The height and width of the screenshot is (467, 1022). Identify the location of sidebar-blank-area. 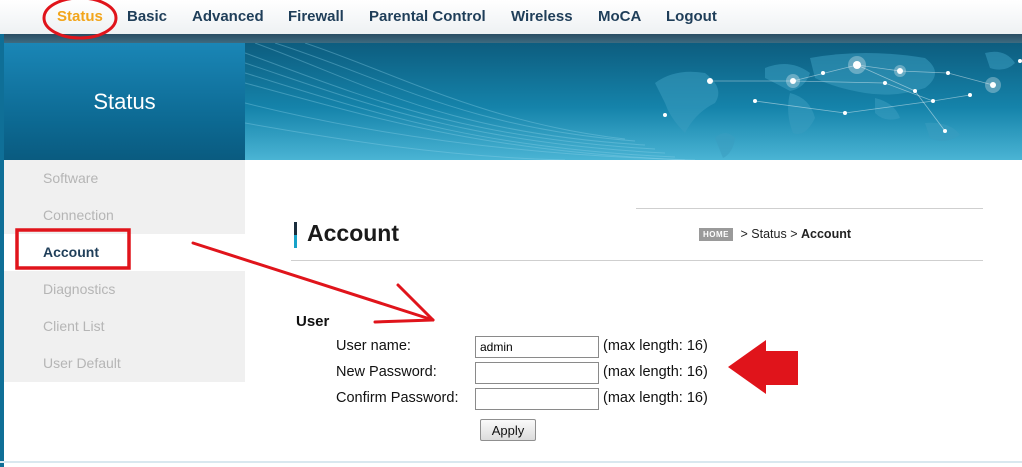
(124, 425).